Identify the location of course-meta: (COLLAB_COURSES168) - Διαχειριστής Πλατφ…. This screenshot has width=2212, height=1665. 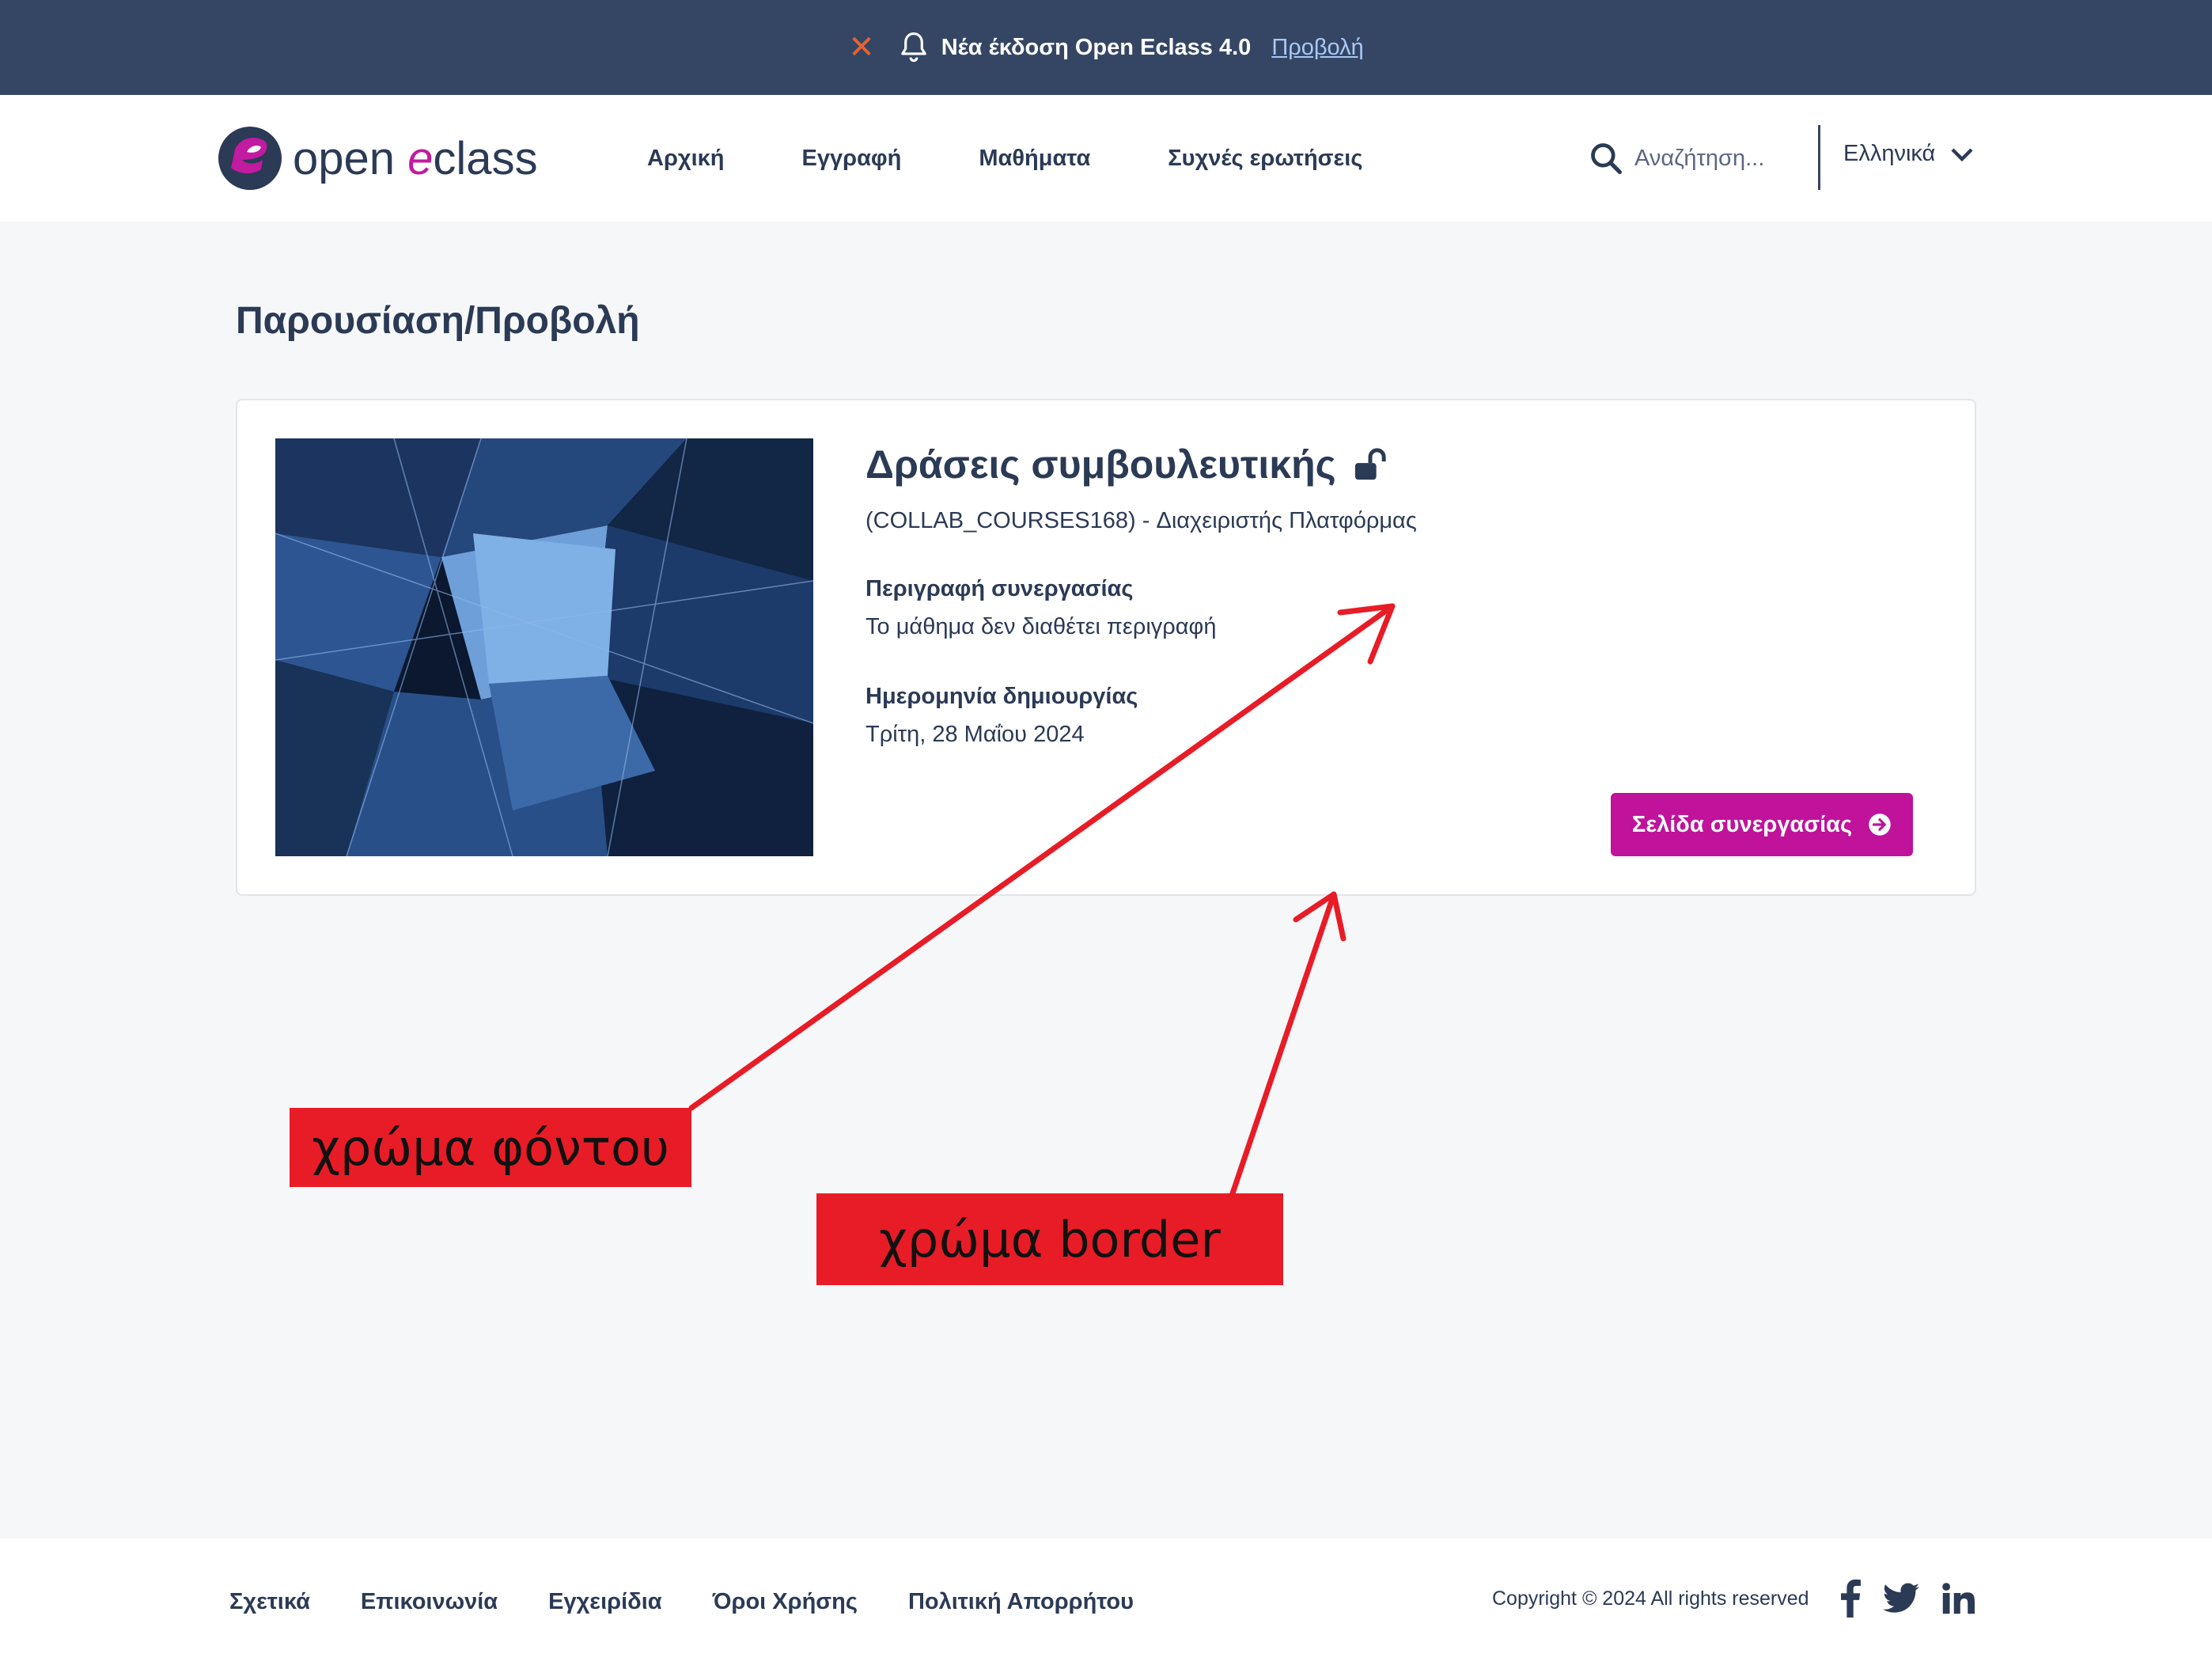
(1141, 520).